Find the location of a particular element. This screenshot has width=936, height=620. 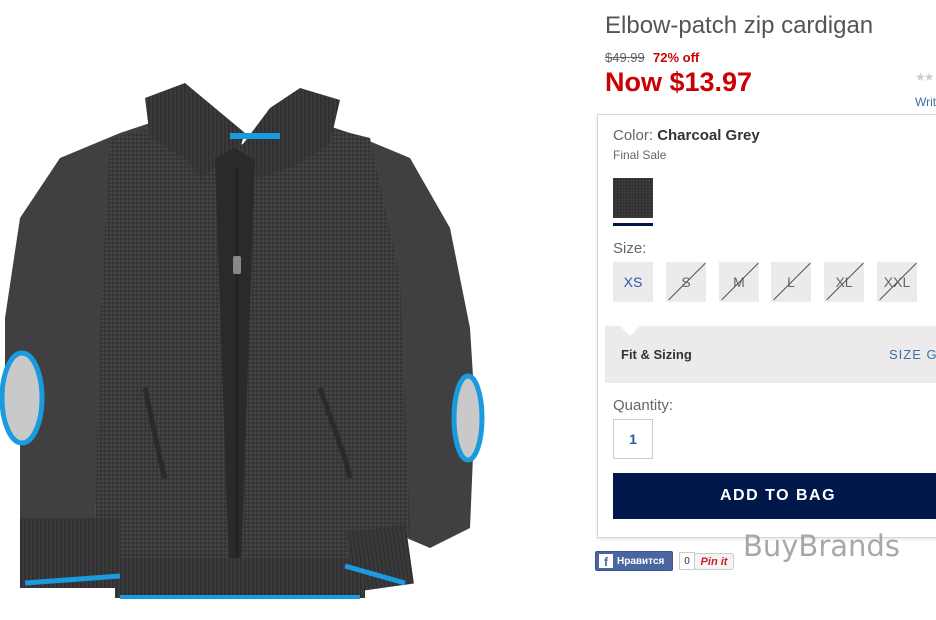

facebook-like-button: f Нравится is located at coordinates (634, 561).